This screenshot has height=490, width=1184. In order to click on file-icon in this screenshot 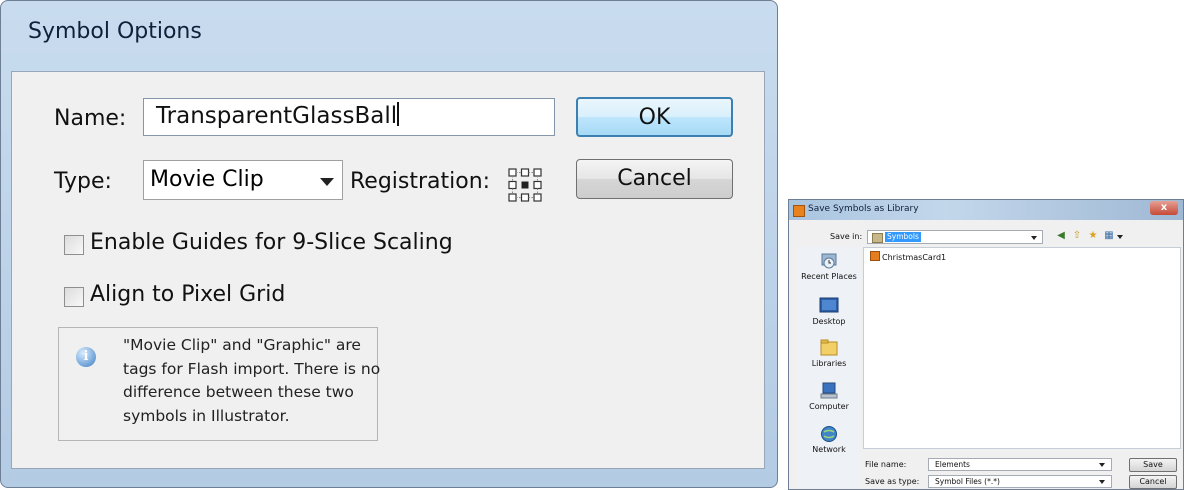, I will do `click(875, 256)`.